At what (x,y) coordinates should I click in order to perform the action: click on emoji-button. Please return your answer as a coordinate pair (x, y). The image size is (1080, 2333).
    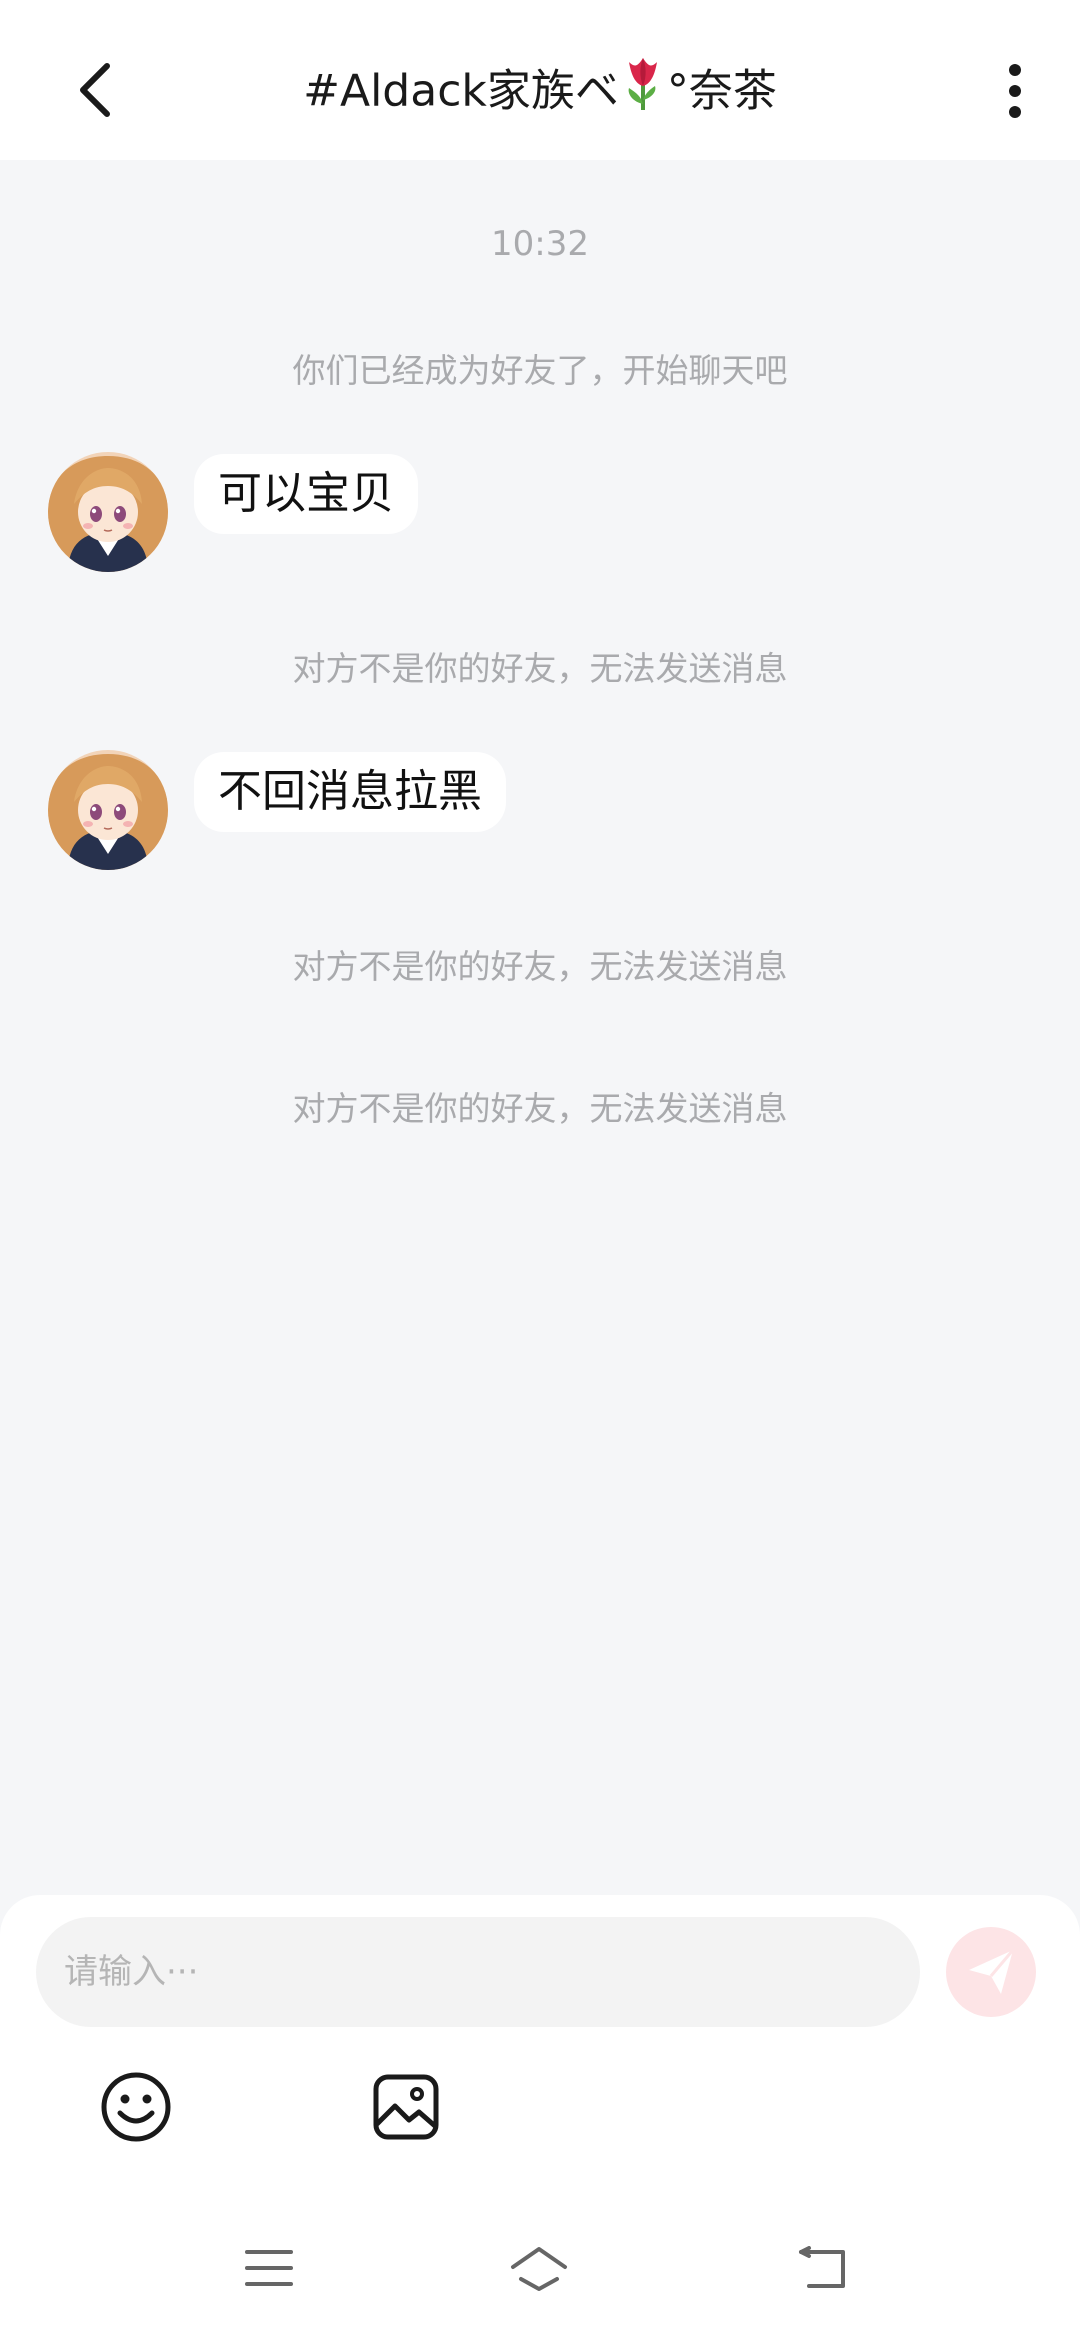
    Looking at the image, I should click on (136, 2107).